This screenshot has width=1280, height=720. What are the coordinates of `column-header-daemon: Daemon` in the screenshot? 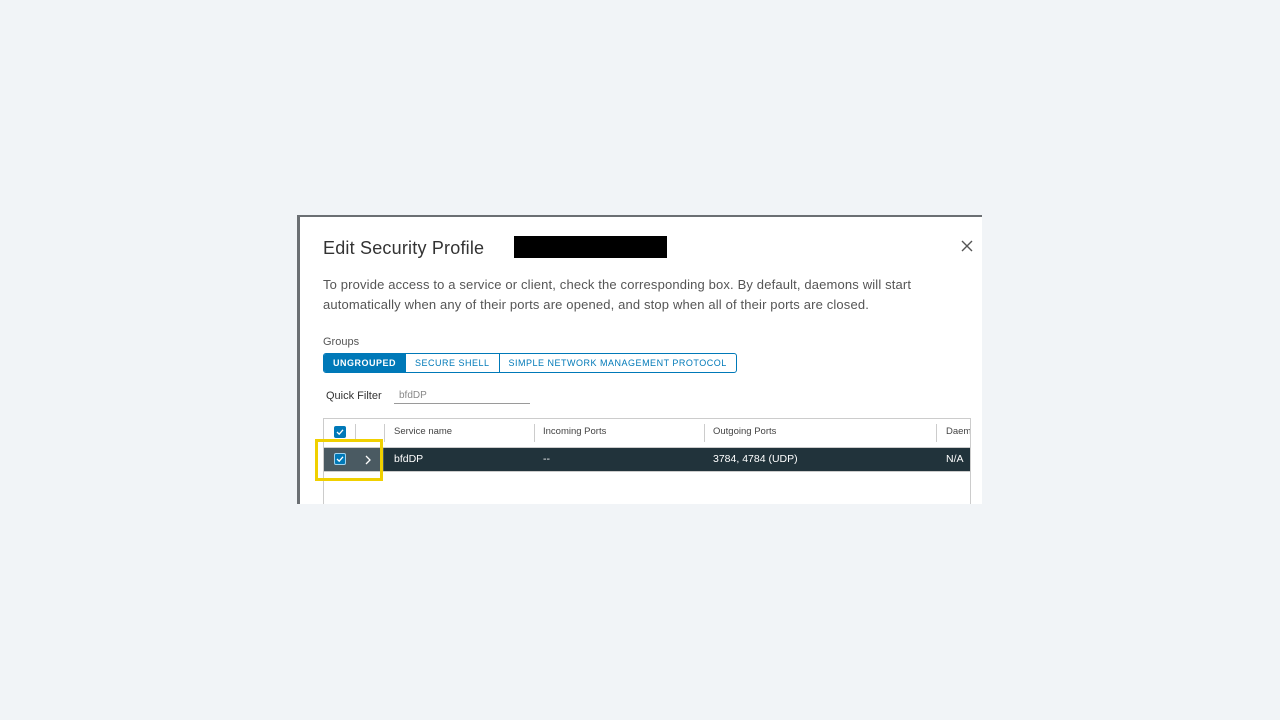 It's located at (953, 433).